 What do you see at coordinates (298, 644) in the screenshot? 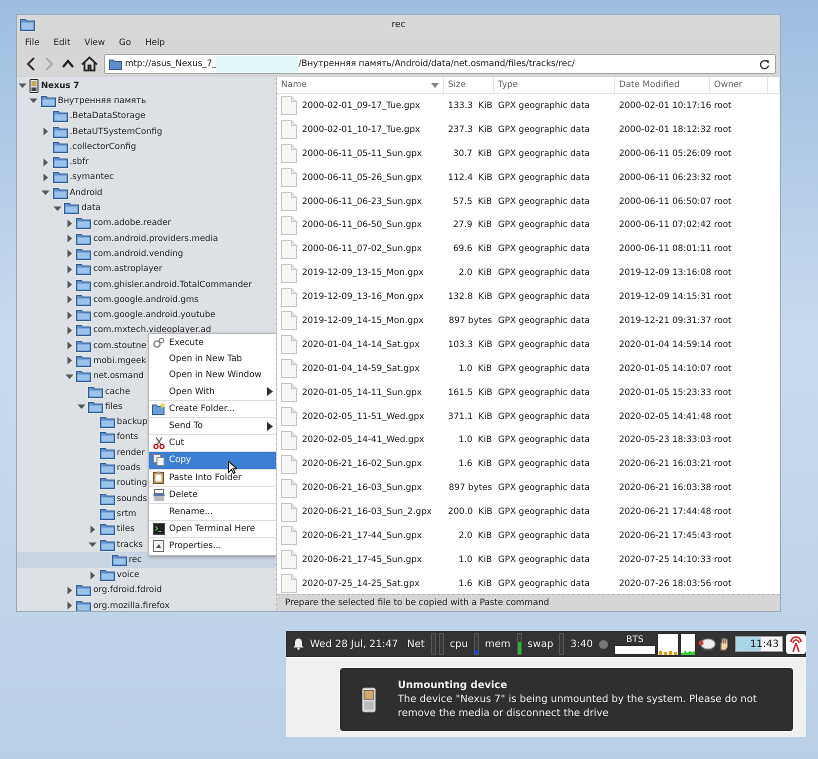
I see `bell-icon` at bounding box center [298, 644].